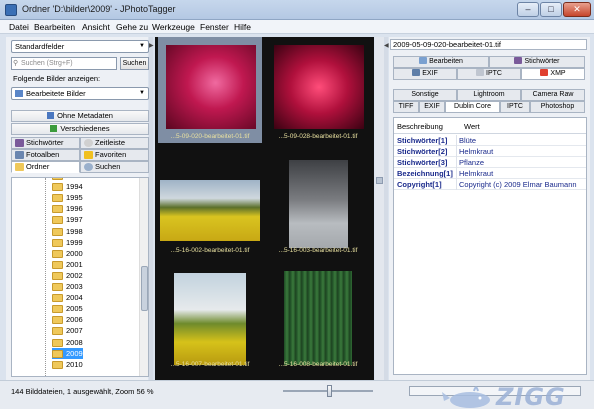  What do you see at coordinates (67, 297) in the screenshot?
I see `tree-item-2004: 2004` at bounding box center [67, 297].